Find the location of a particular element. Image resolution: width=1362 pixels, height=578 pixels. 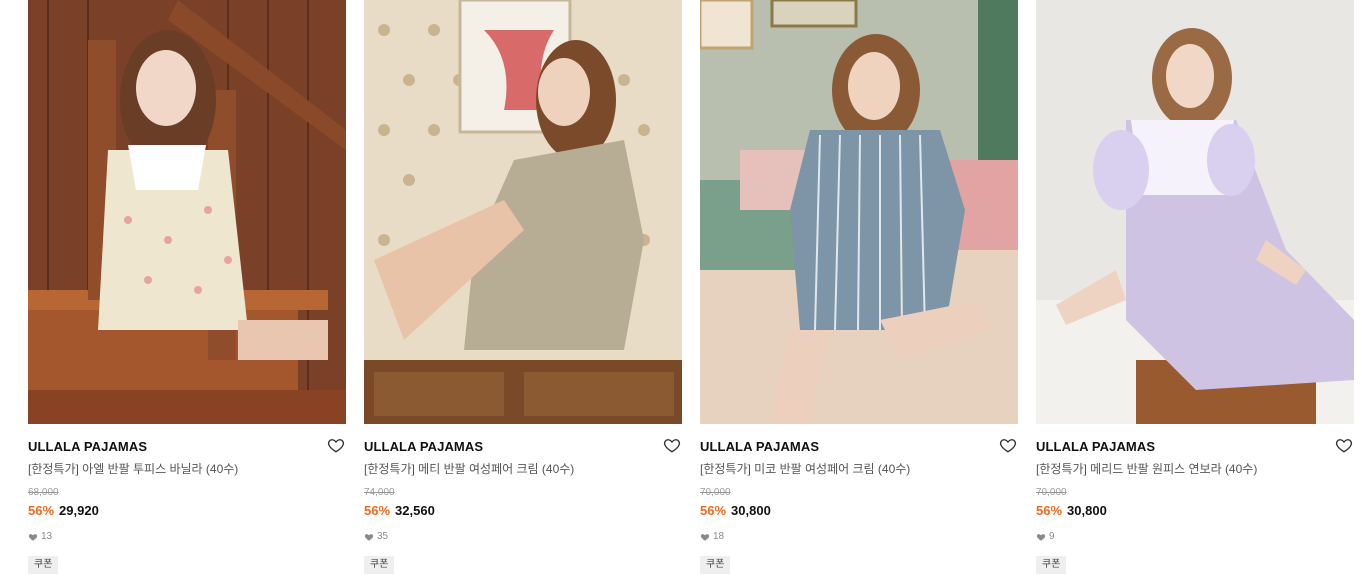

product-name: [한정특가] 메티 반팔 여성페어 크림 (40수) is located at coordinates (469, 469).